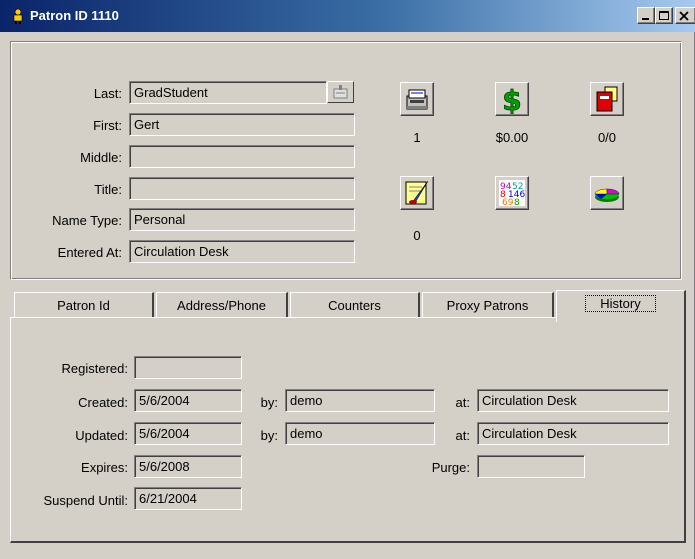  Describe the element at coordinates (107, 125) in the screenshot. I see `first-label: First:` at that location.